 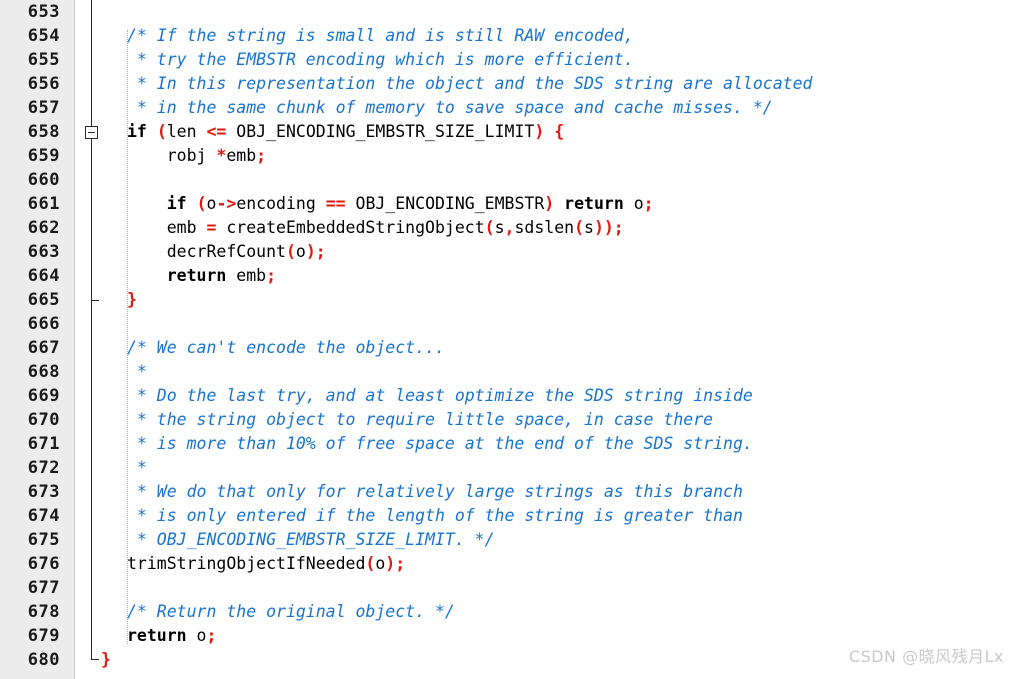 I want to click on code-line: }, so click(x=559, y=300).